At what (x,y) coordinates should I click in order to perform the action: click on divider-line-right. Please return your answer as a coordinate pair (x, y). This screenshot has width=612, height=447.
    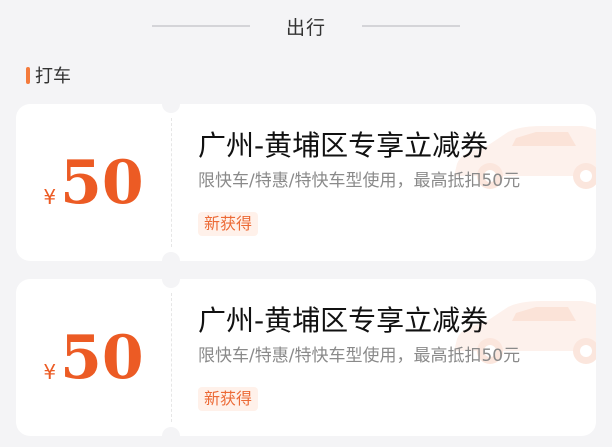
    Looking at the image, I should click on (411, 26).